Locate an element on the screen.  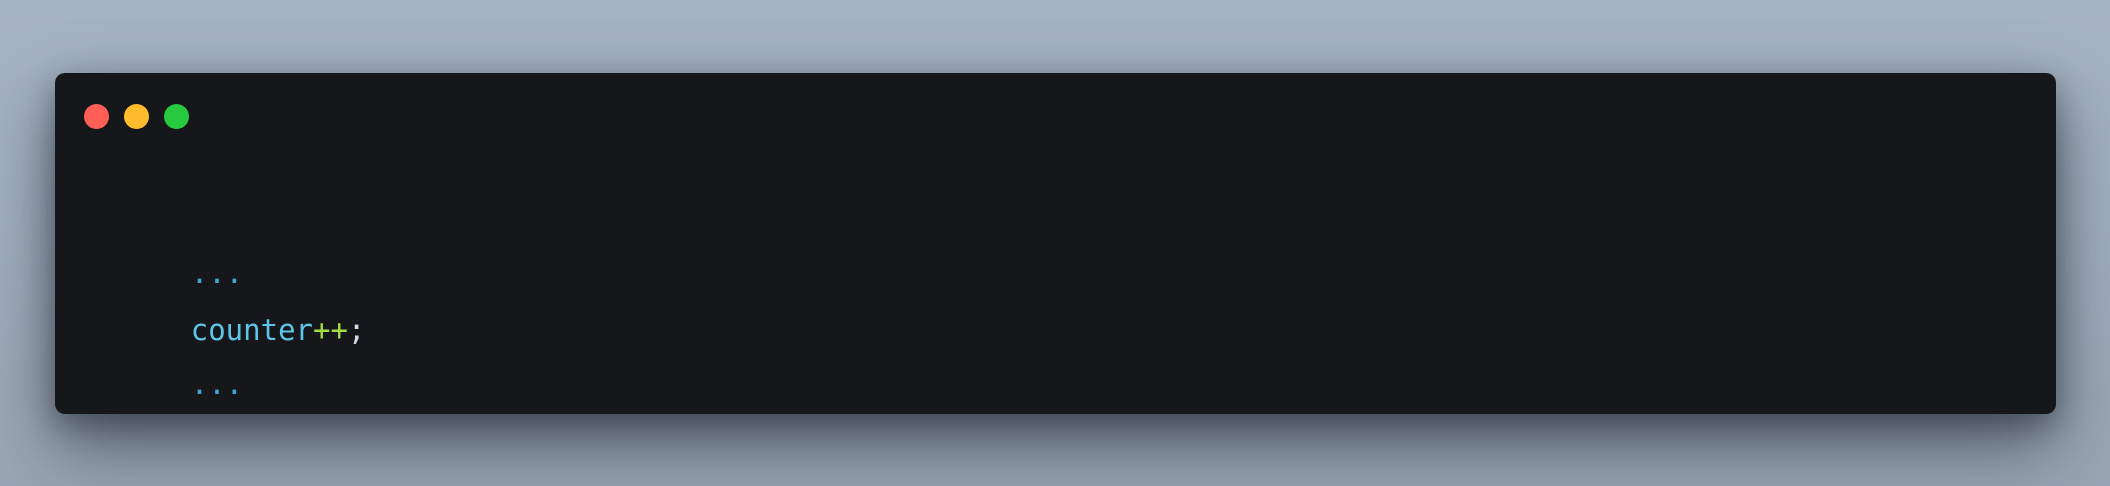
maximize-button is located at coordinates (176, 116).